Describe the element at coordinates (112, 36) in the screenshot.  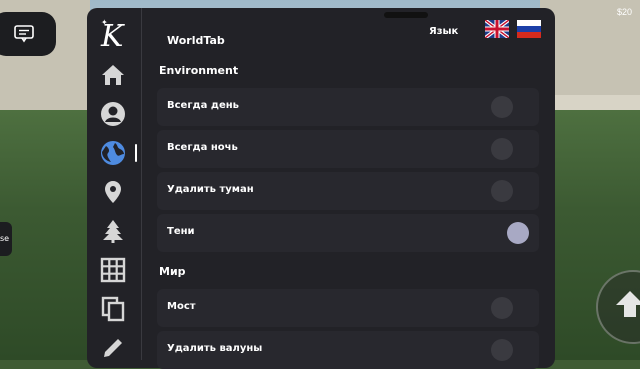
I see `app-logo: K` at that location.